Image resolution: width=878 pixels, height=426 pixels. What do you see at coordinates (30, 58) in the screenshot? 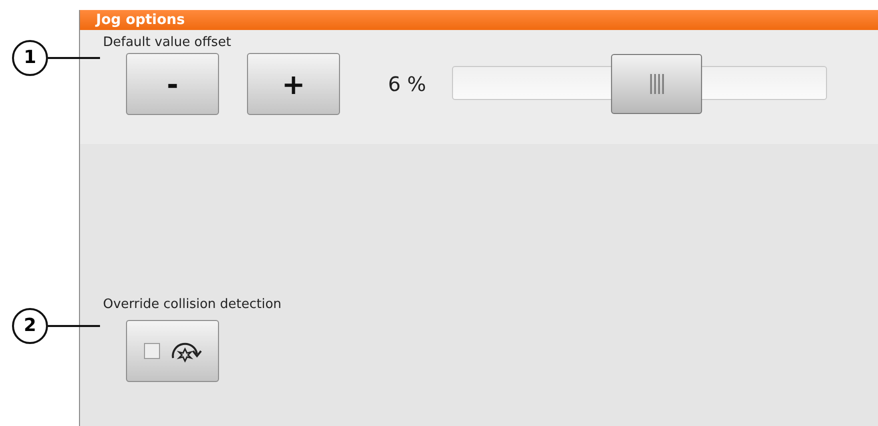
I see `callout-number: 1` at bounding box center [30, 58].